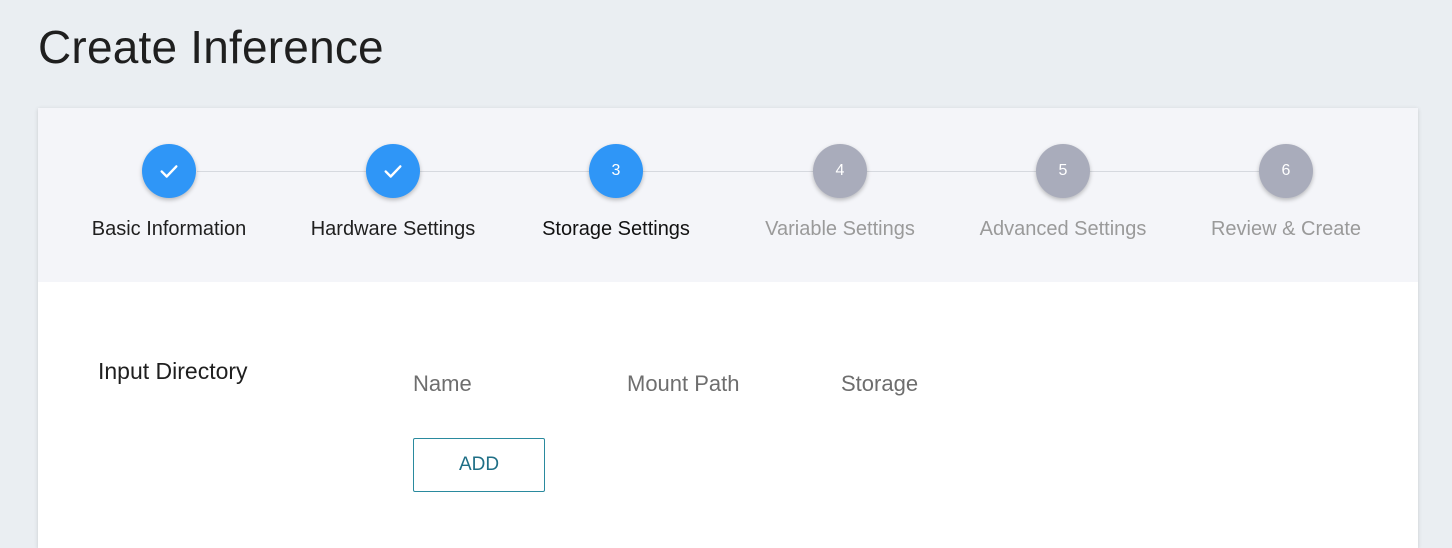 The height and width of the screenshot is (548, 1452). I want to click on page-title: Create Inference, so click(211, 47).